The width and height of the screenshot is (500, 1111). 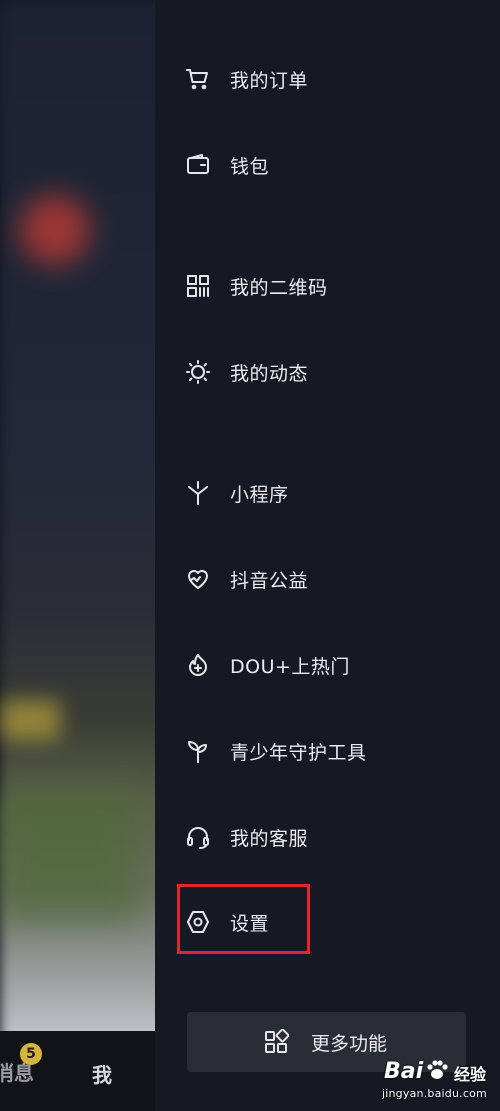 What do you see at coordinates (279, 287) in the screenshot?
I see `menu-item-label: 我的二维码` at bounding box center [279, 287].